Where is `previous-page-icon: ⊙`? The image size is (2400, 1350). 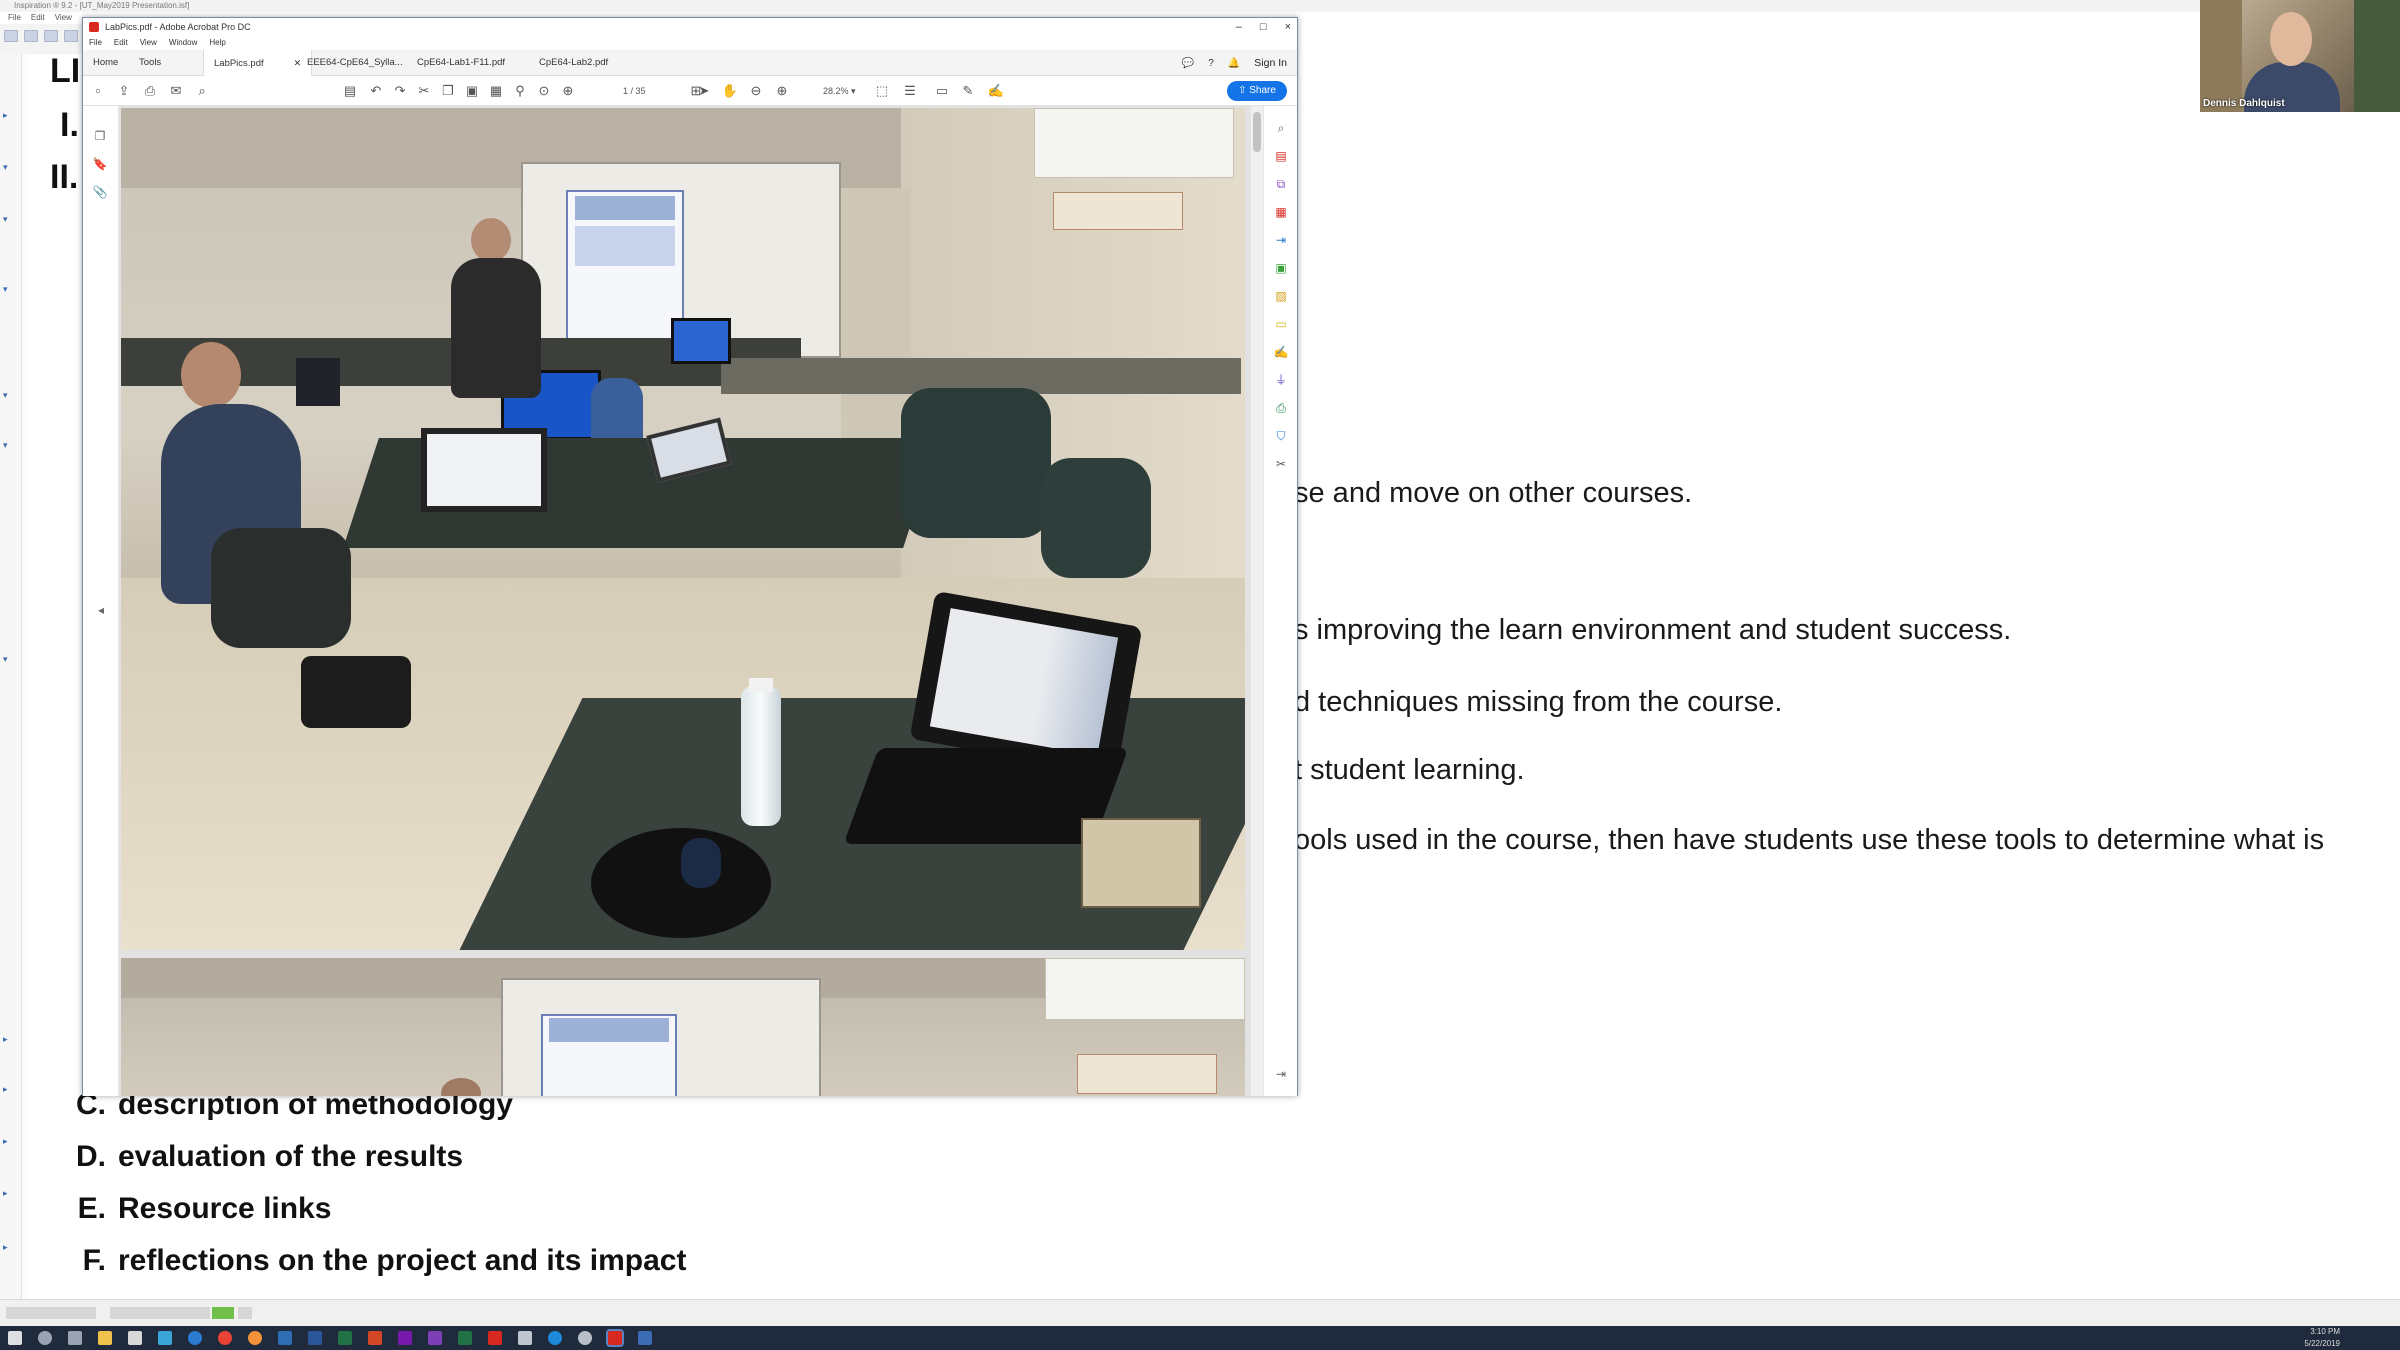 previous-page-icon: ⊙ is located at coordinates (544, 91).